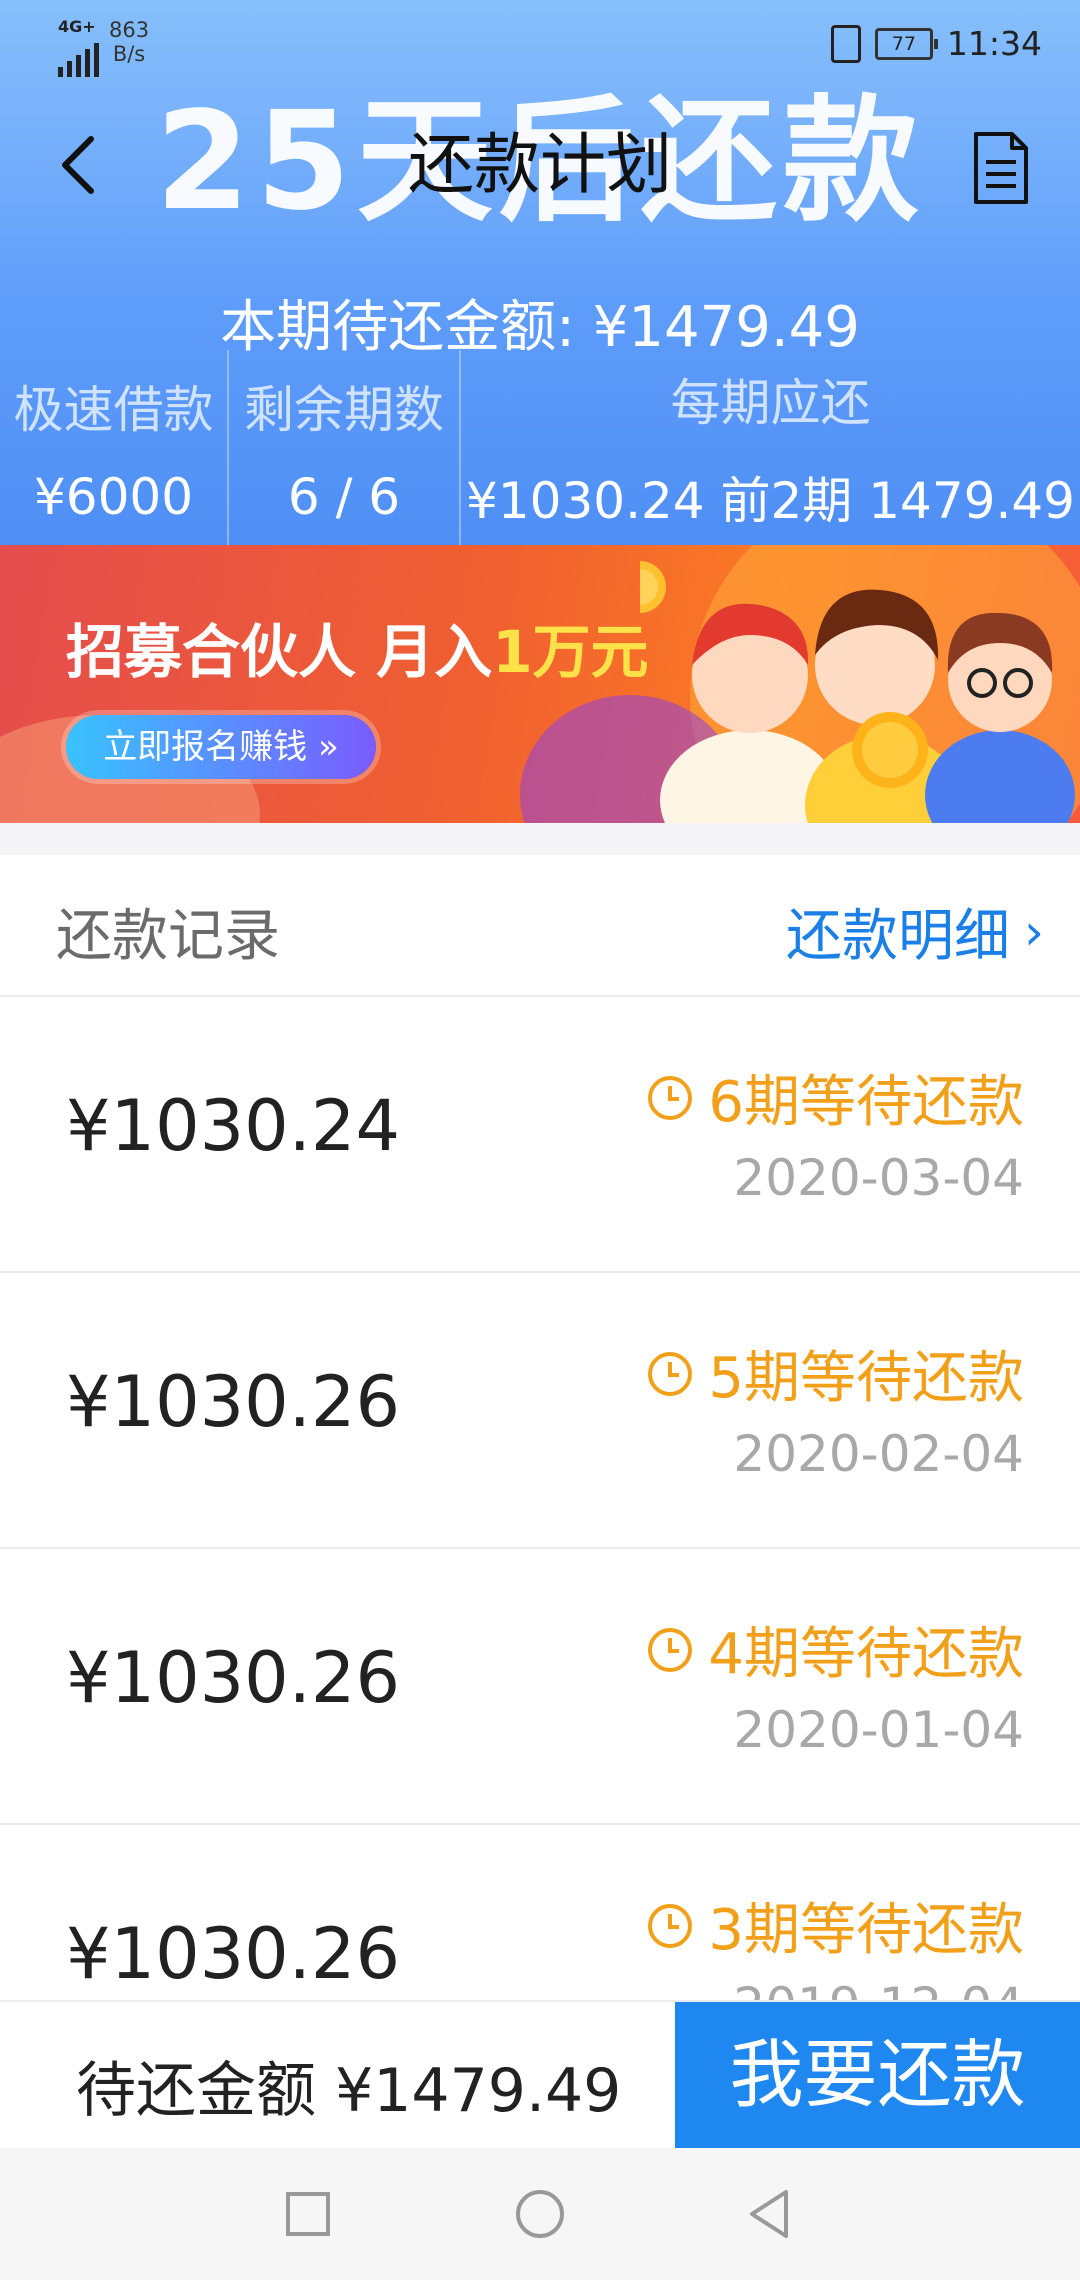  What do you see at coordinates (540, 1135) in the screenshot?
I see `record-row: ¥1030.24 6期等待还款 2020-03-04` at bounding box center [540, 1135].